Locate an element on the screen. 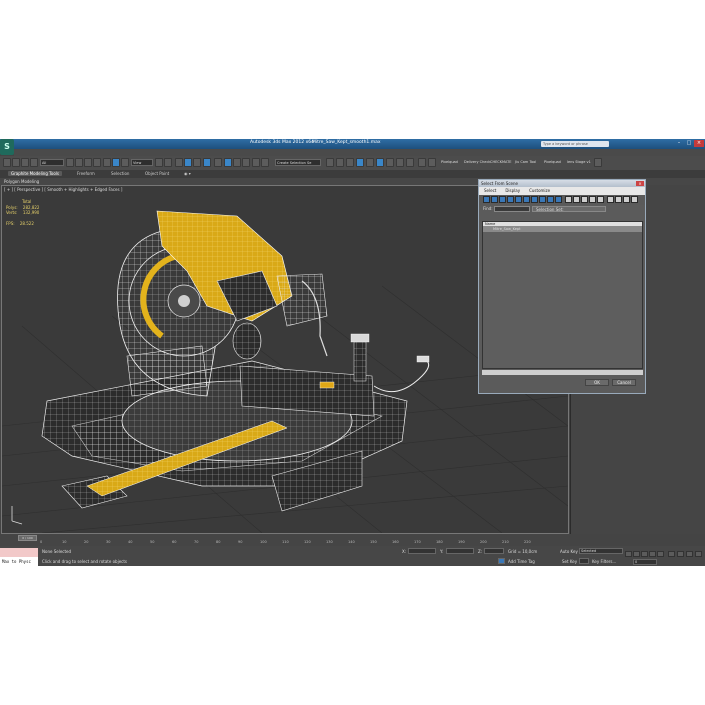 This screenshot has height=705, width=705. zoom-extents-icon is located at coordinates (689, 554).